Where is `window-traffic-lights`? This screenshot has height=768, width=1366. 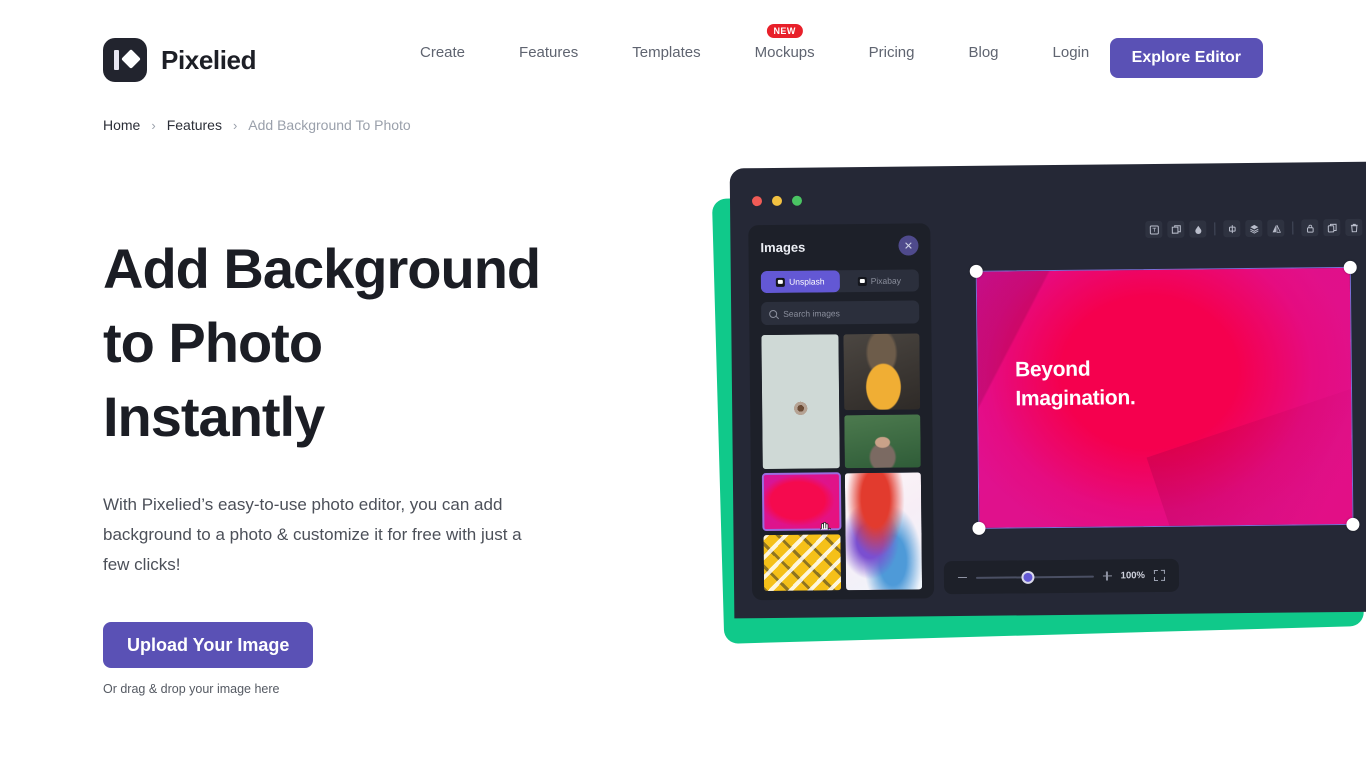 window-traffic-lights is located at coordinates (777, 201).